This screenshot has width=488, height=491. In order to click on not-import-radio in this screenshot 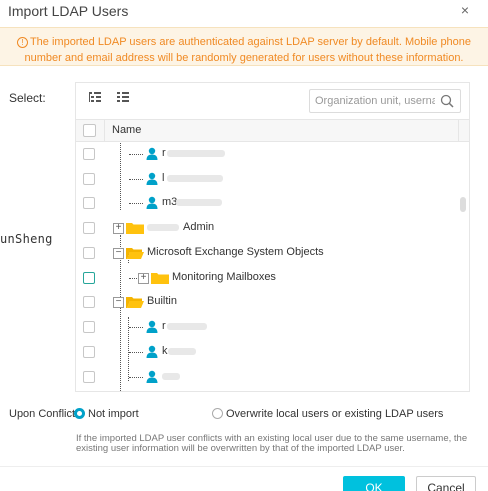, I will do `click(79, 413)`.